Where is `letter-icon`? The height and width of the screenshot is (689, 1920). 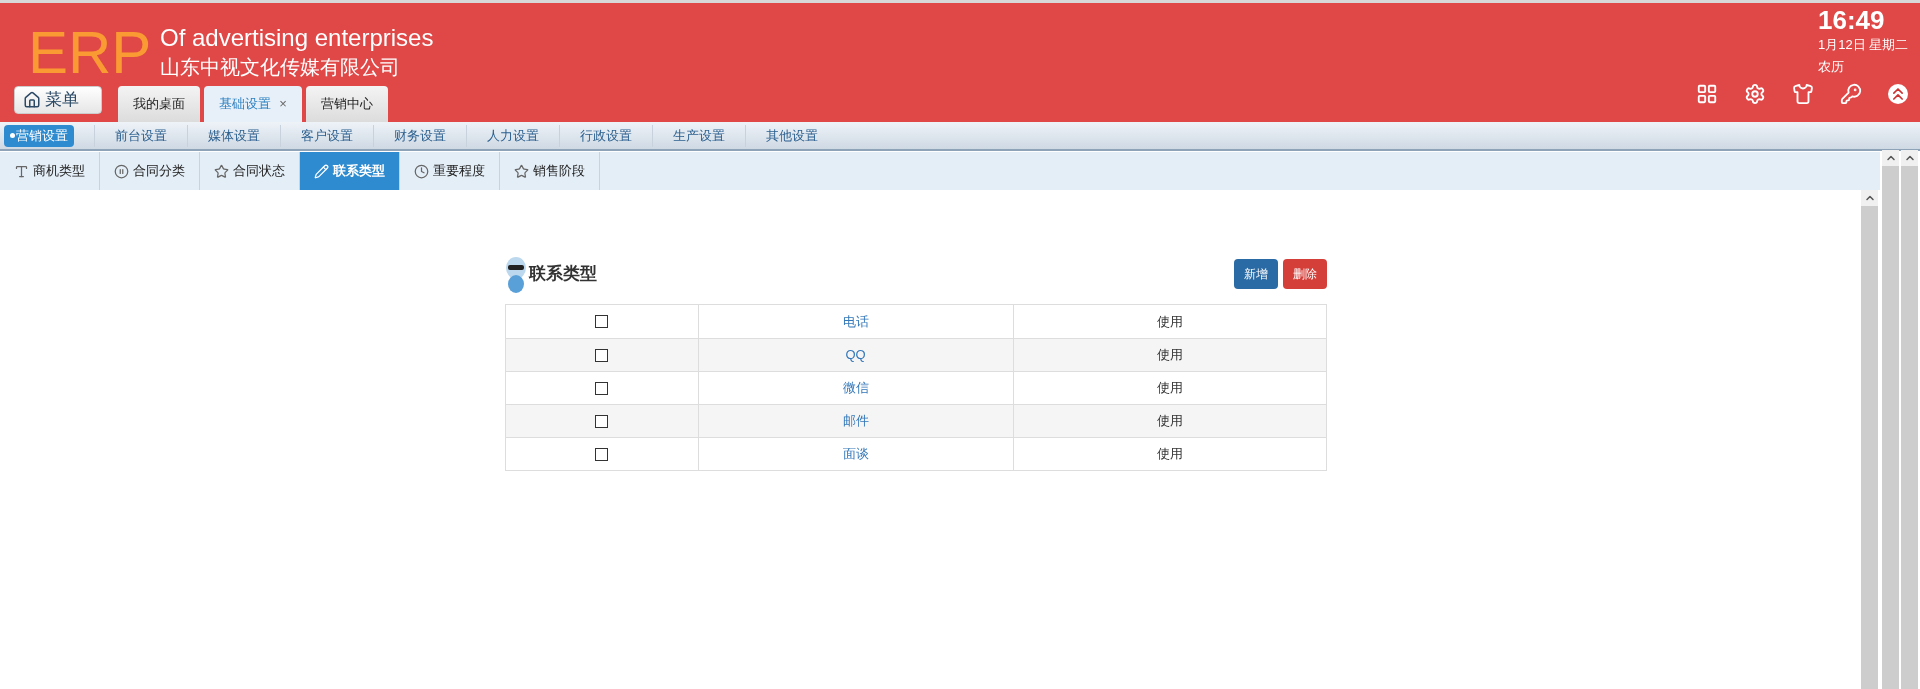 letter-icon is located at coordinates (21, 171).